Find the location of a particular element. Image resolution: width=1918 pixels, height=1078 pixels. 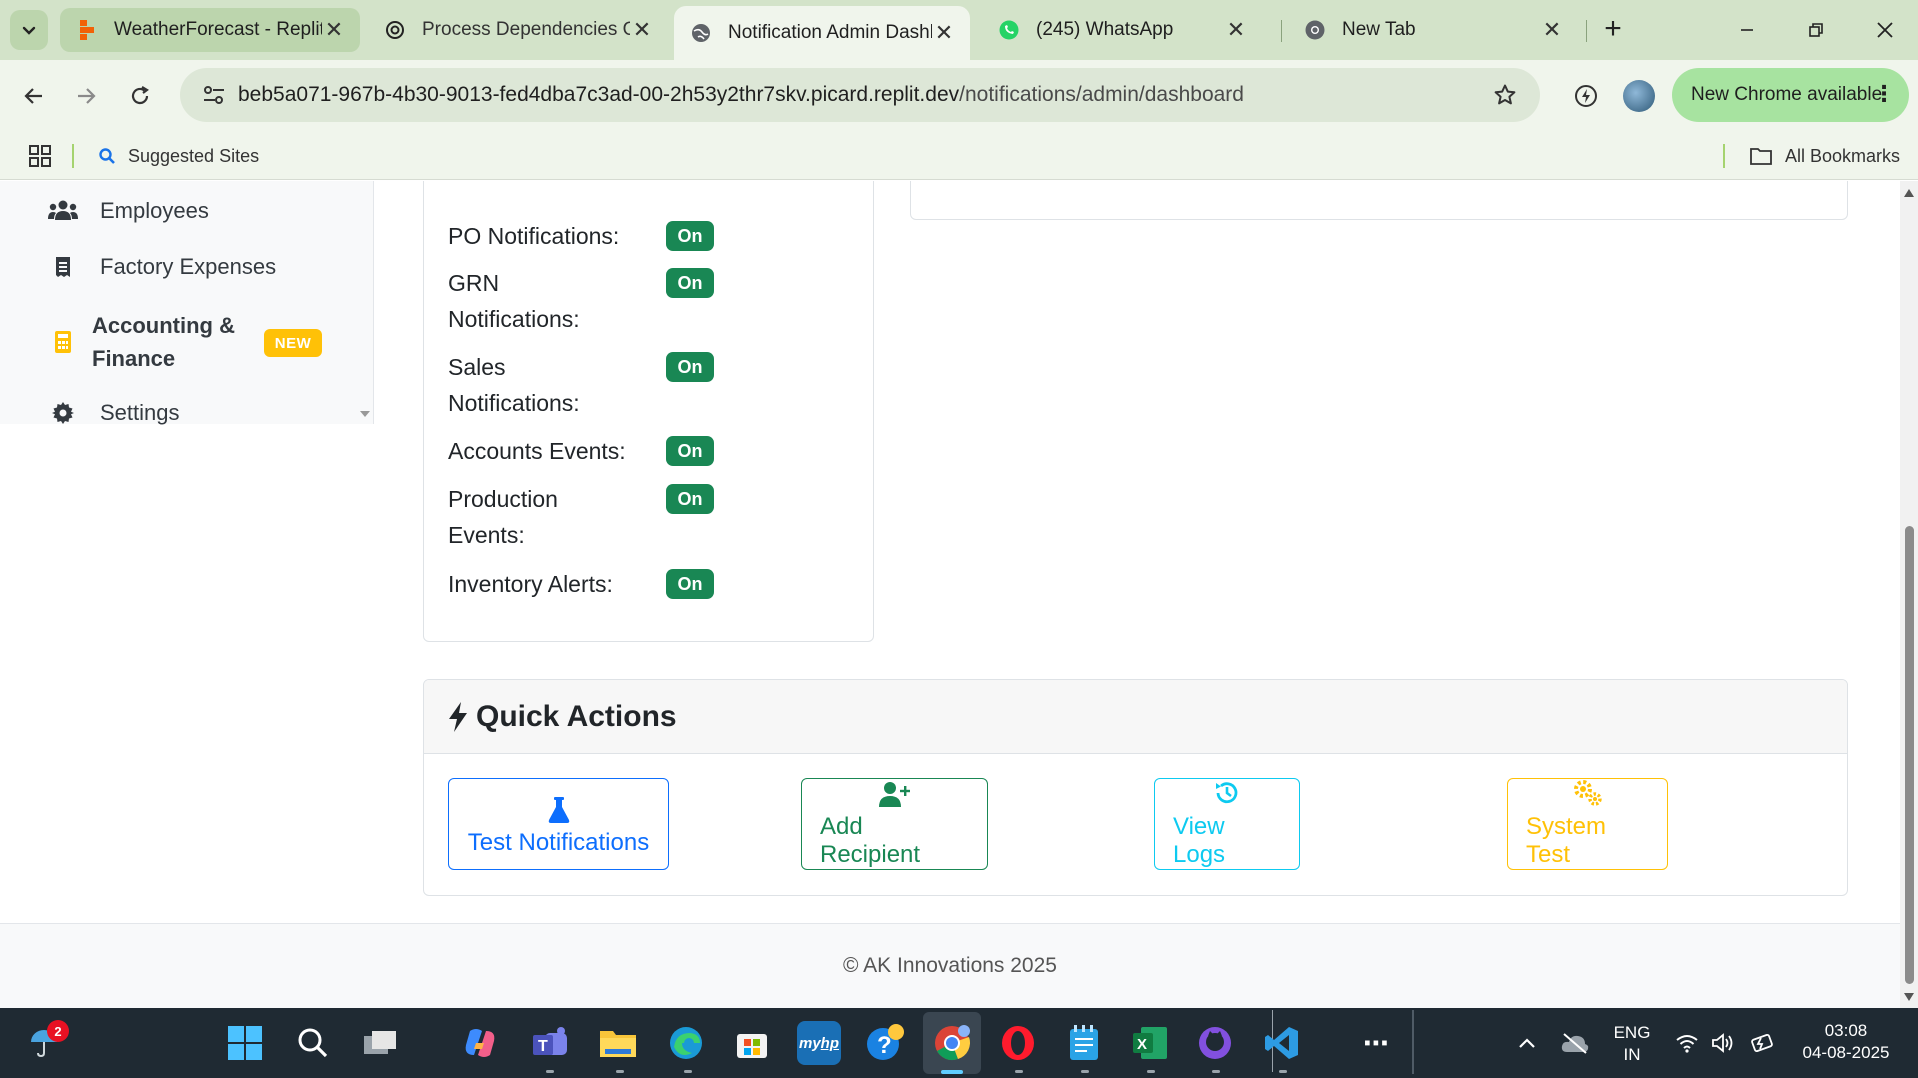

notepad-icon is located at coordinates (1084, 1042).